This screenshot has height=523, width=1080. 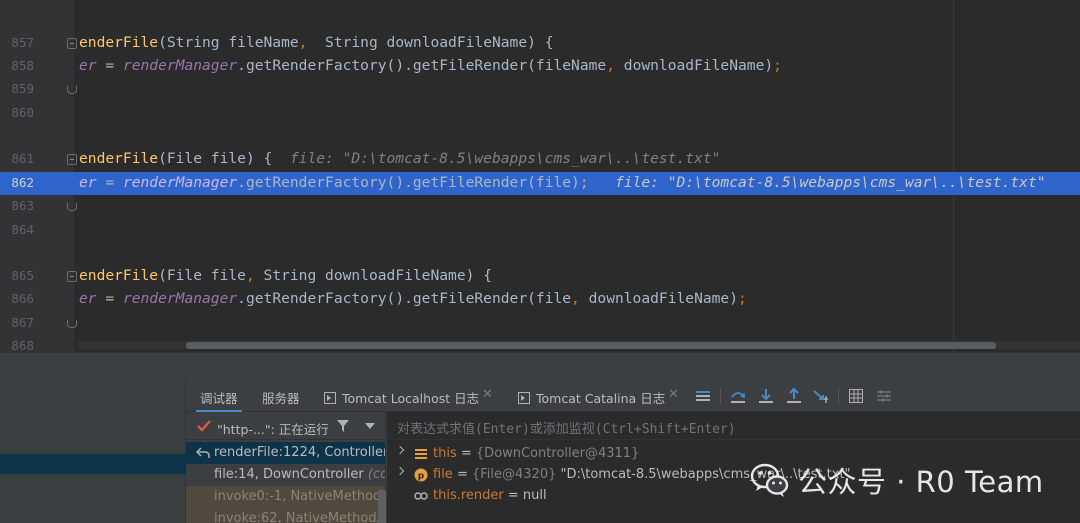 I want to click on frame-method: invoke0:-1, NativeMethodAc, so click(x=300, y=496).